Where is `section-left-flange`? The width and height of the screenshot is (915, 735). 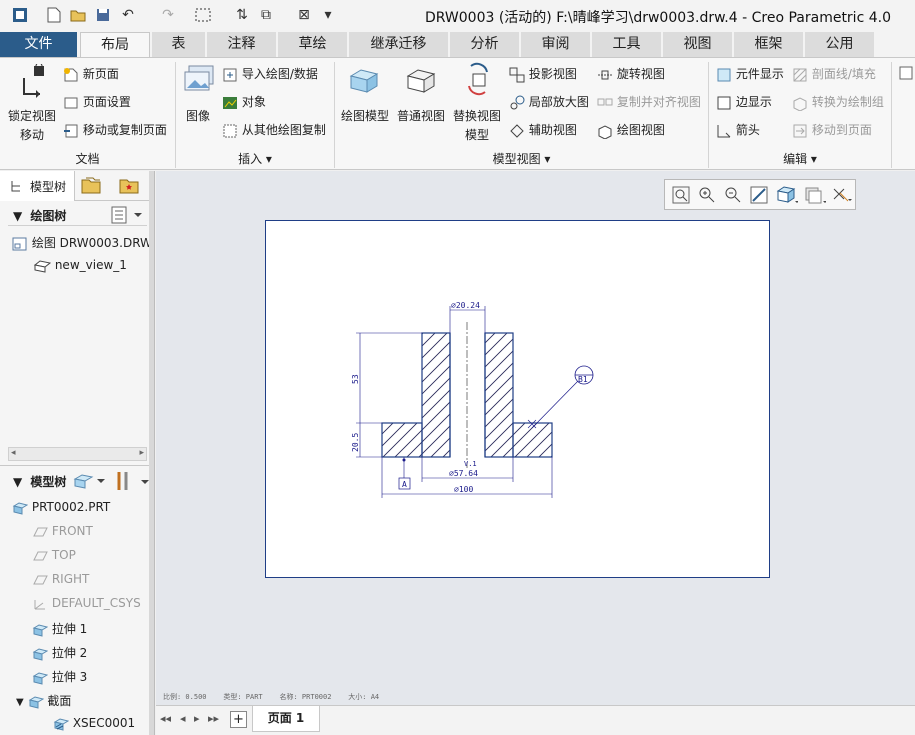
section-left-flange is located at coordinates (402, 440).